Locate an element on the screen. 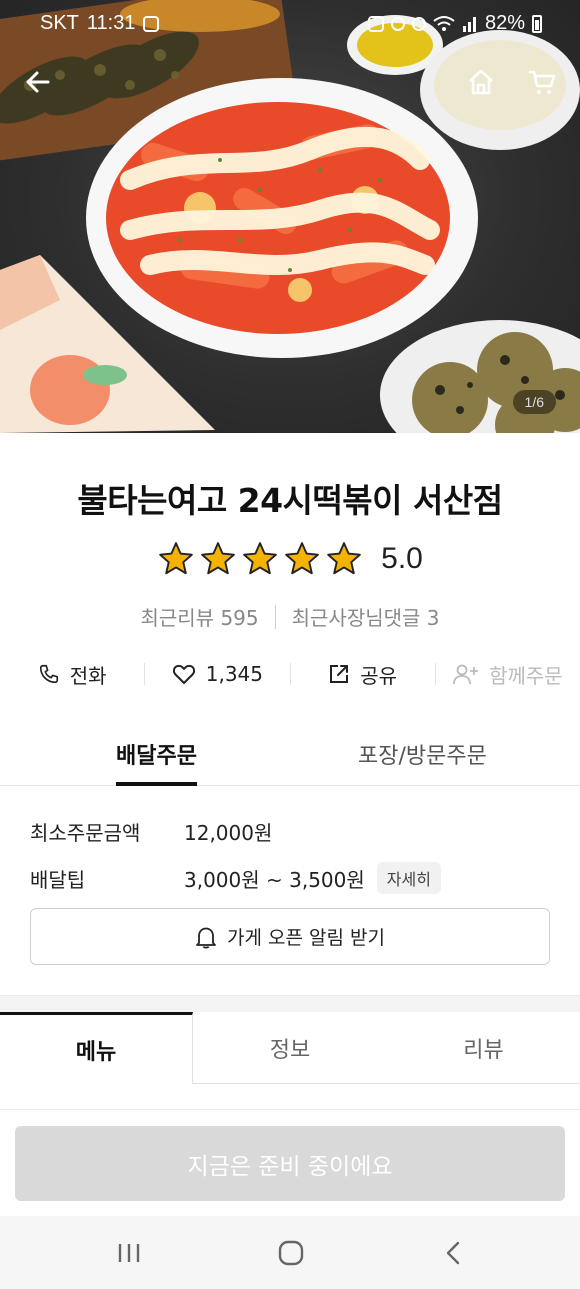  min-order-value: 12,000원 is located at coordinates (228, 833).